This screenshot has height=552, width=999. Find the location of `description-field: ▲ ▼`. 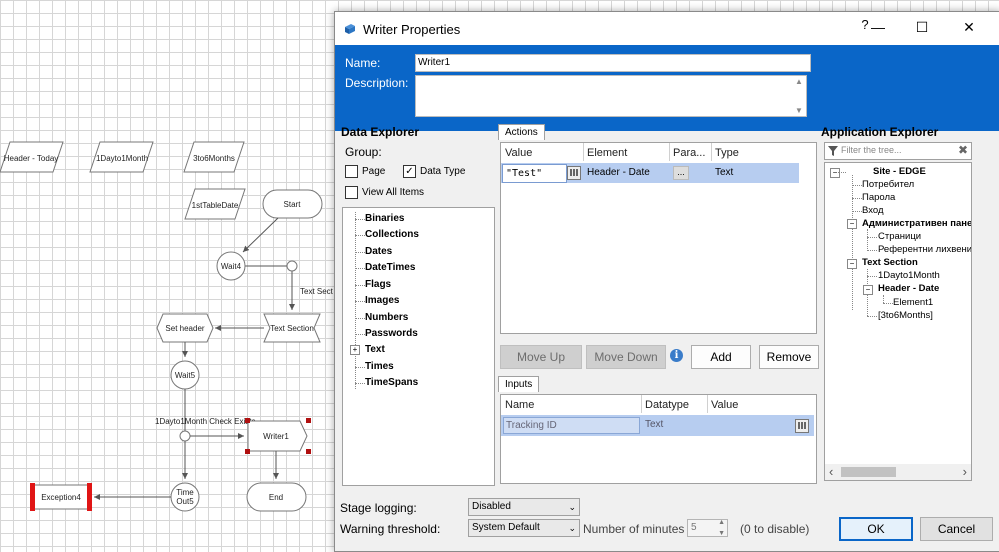

description-field: ▲ ▼ is located at coordinates (611, 96).